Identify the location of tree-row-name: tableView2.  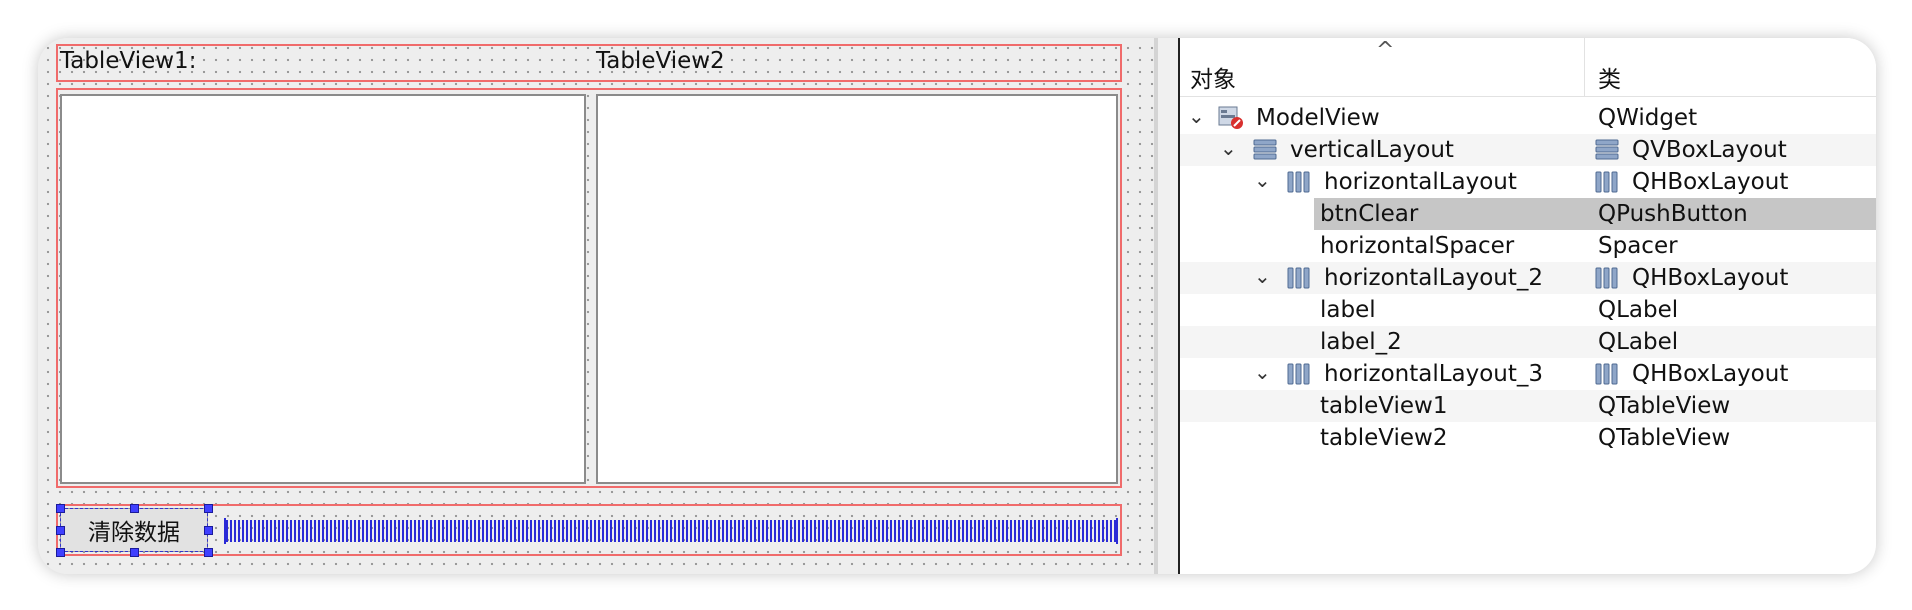
(1384, 438).